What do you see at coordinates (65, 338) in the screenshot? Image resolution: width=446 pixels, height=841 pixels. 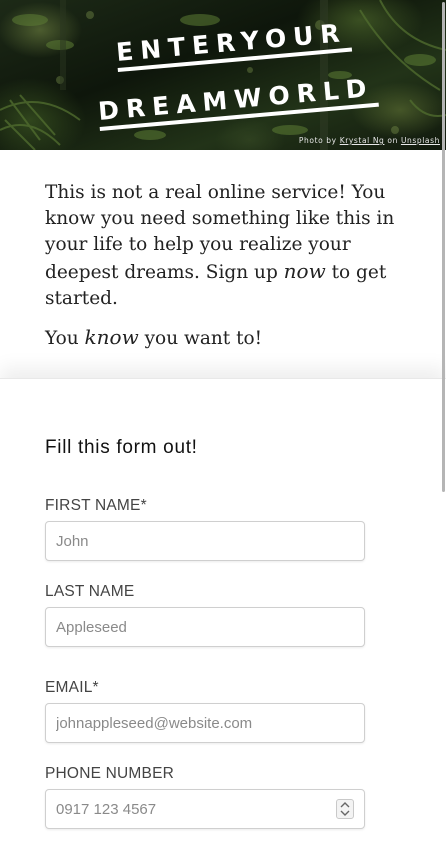 I see `intro-p2-text: You` at bounding box center [65, 338].